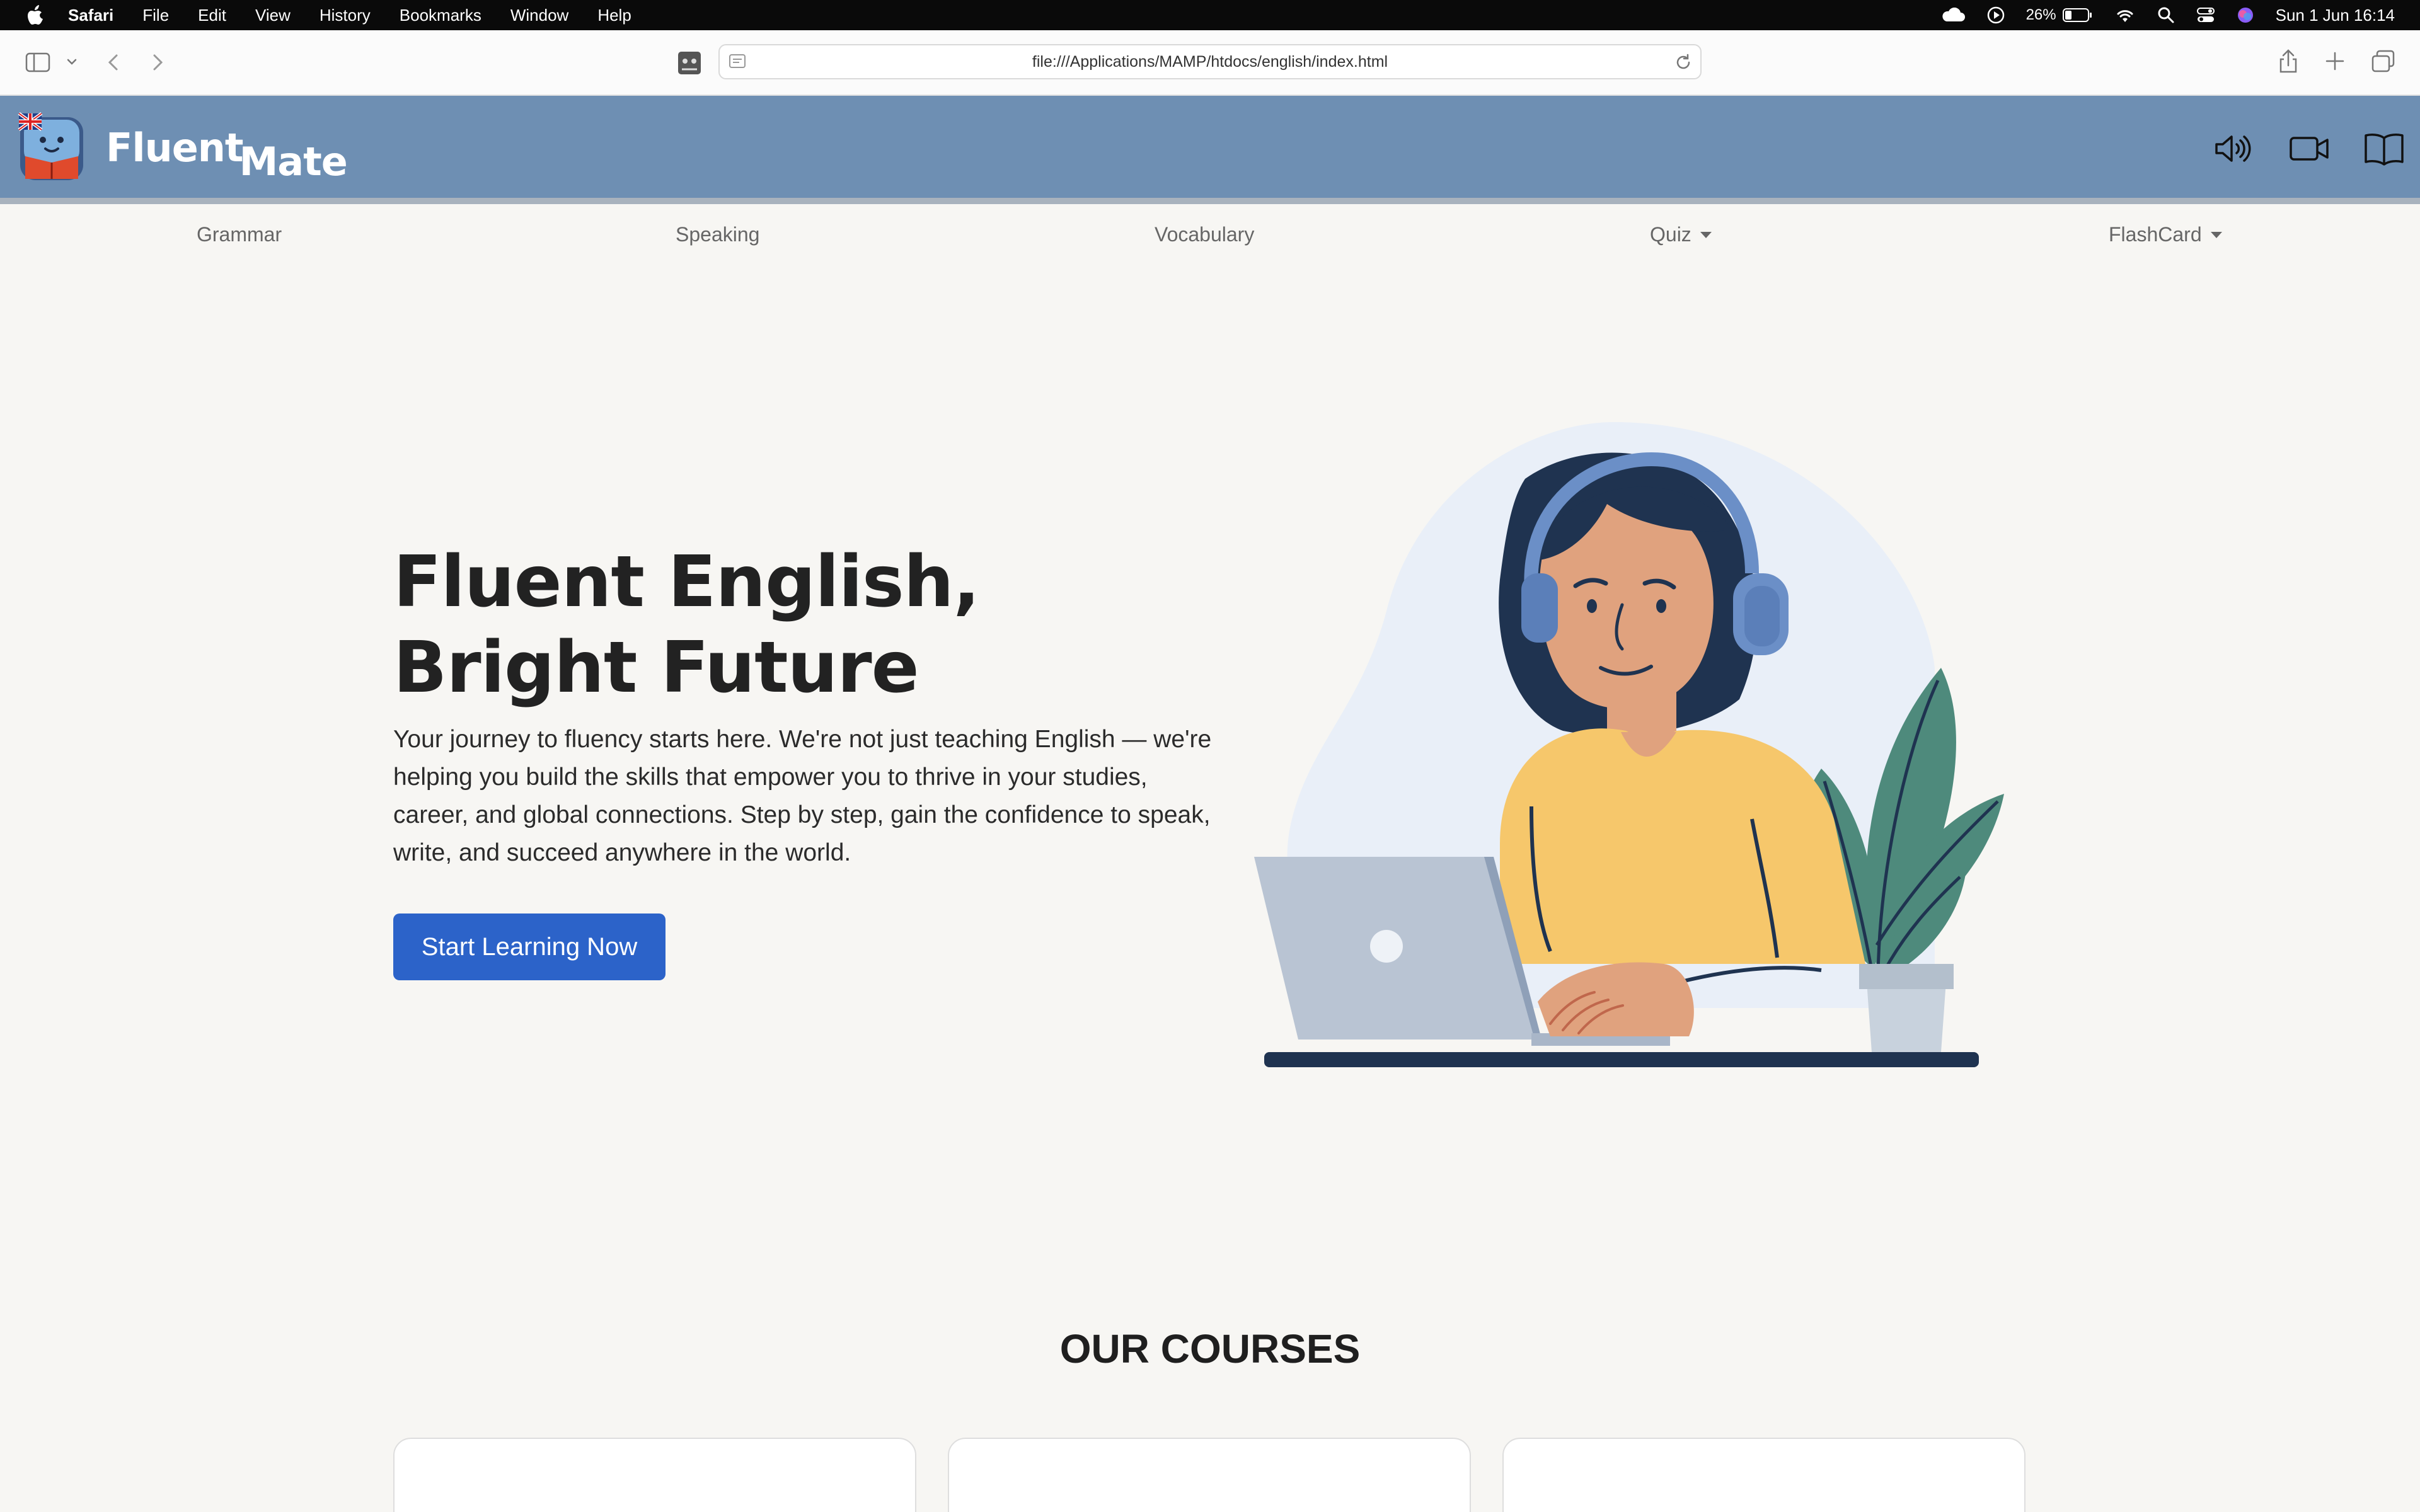 This screenshot has width=2420, height=1512. I want to click on nav-label: Speaking, so click(718, 234).